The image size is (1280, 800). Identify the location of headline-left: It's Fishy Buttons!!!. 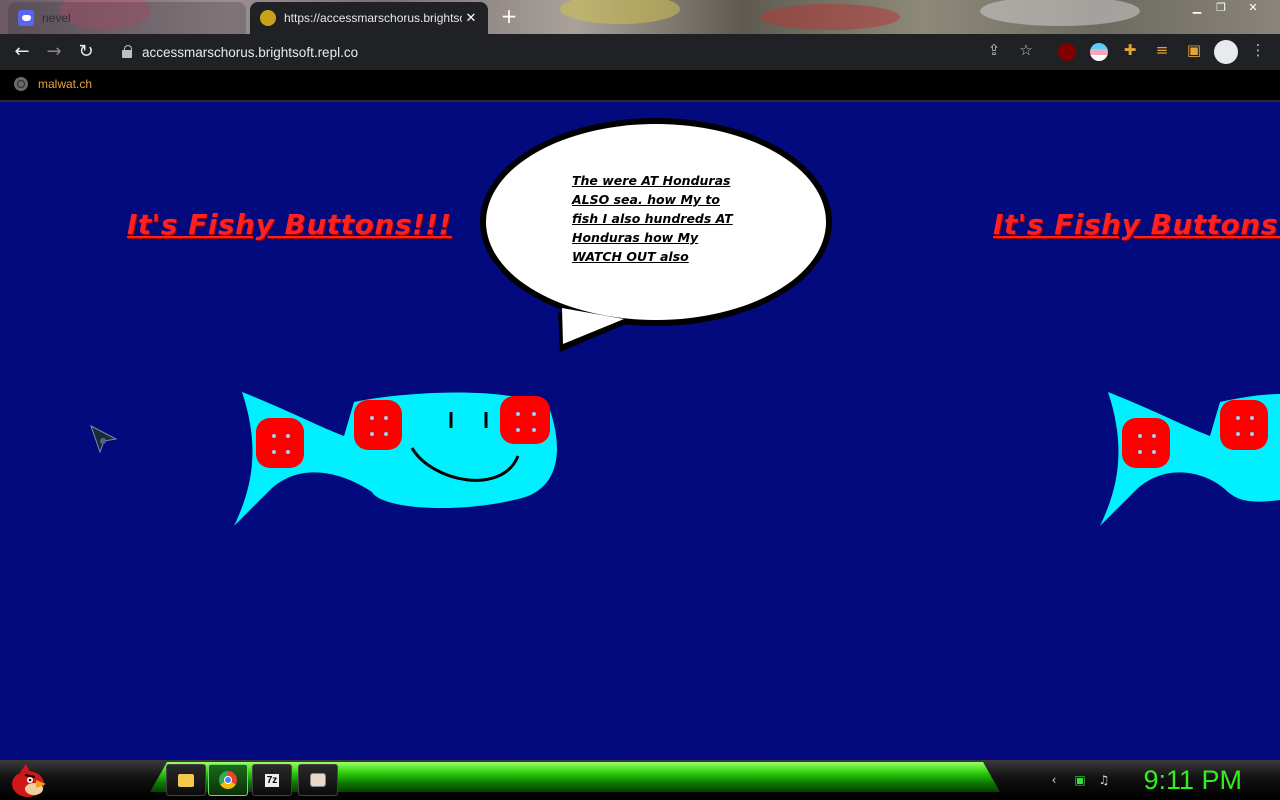
(289, 224).